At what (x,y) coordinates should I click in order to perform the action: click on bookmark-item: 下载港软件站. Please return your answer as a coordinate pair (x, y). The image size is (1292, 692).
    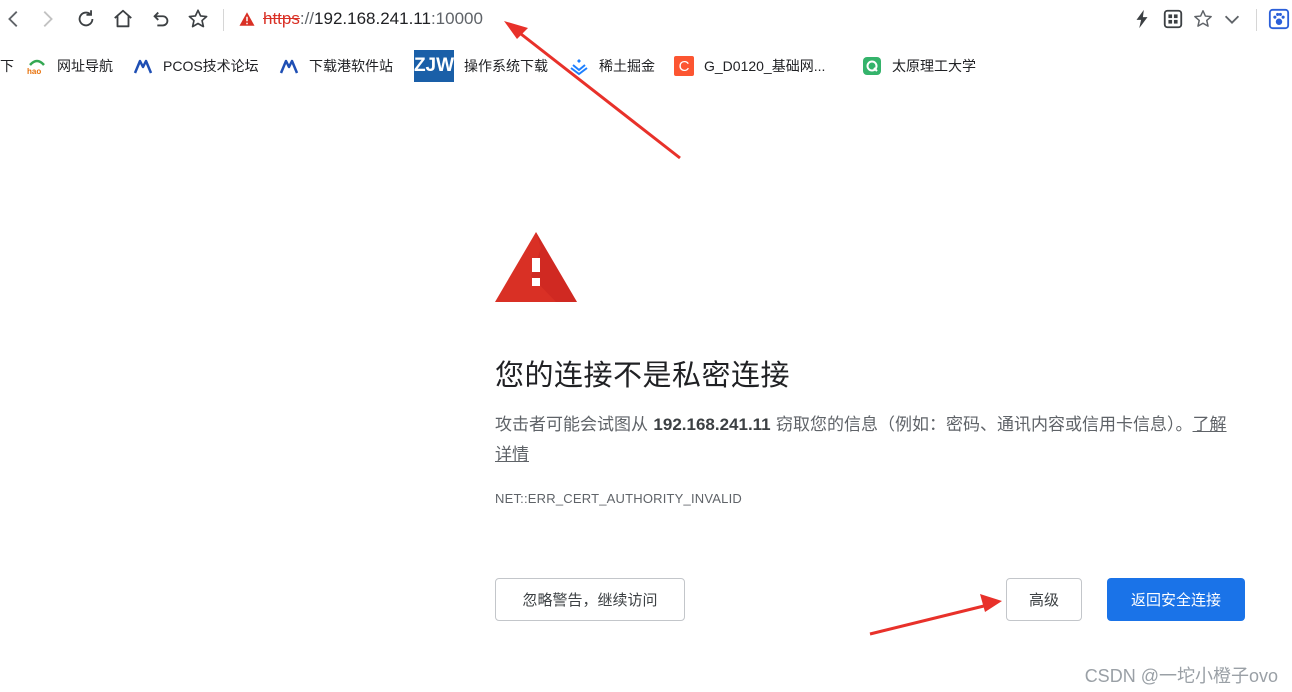
    Looking at the image, I should click on (336, 66).